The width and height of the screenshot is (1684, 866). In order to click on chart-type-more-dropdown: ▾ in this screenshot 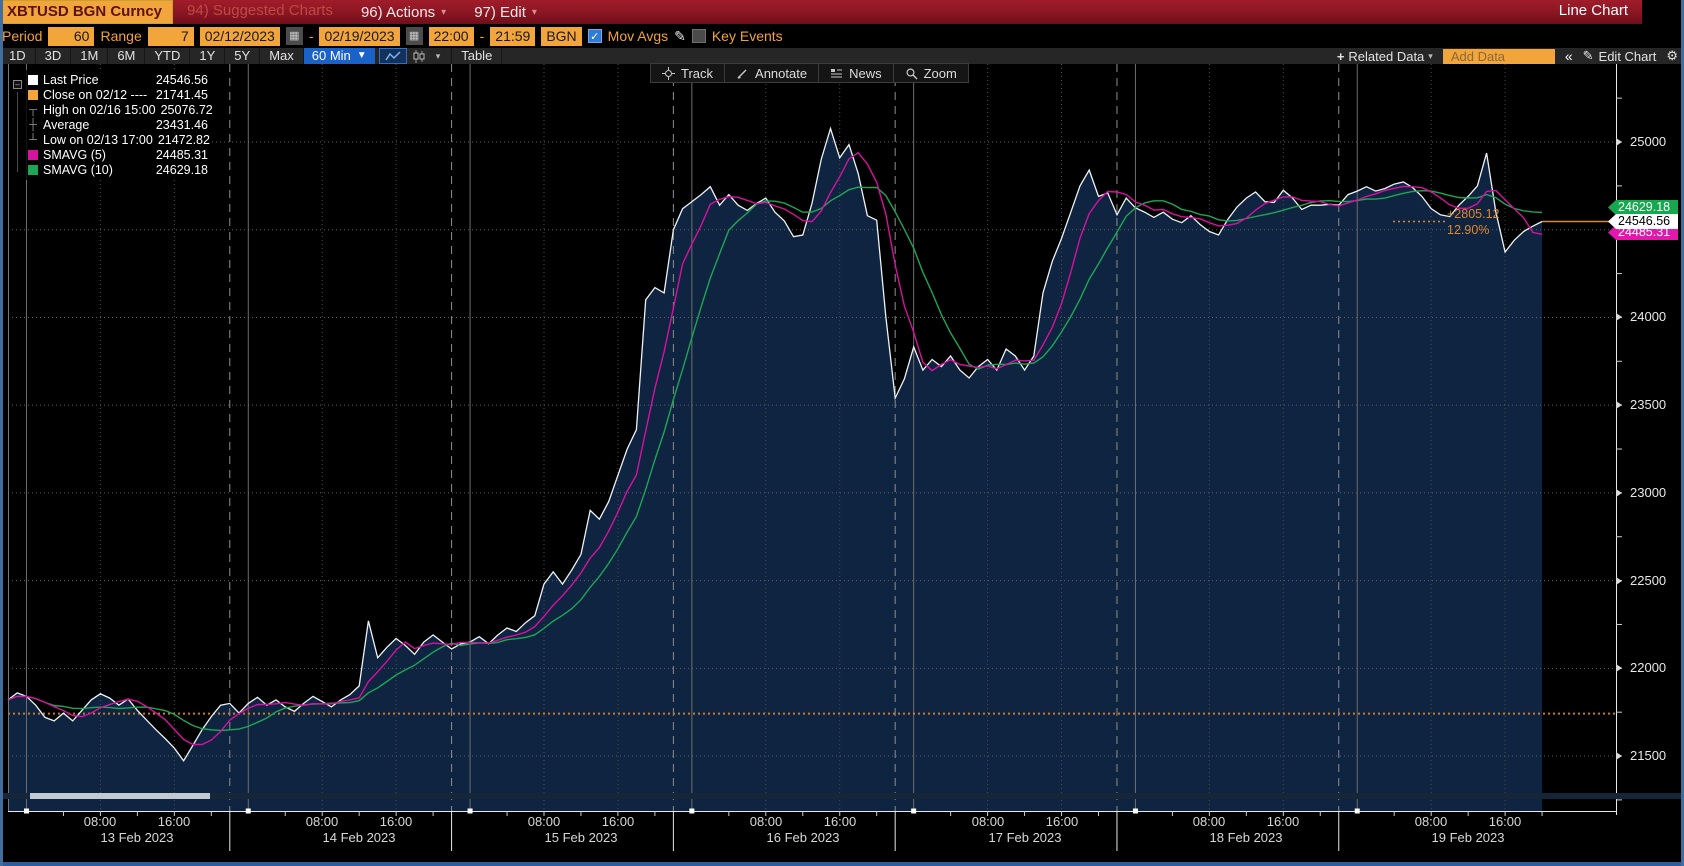, I will do `click(438, 56)`.